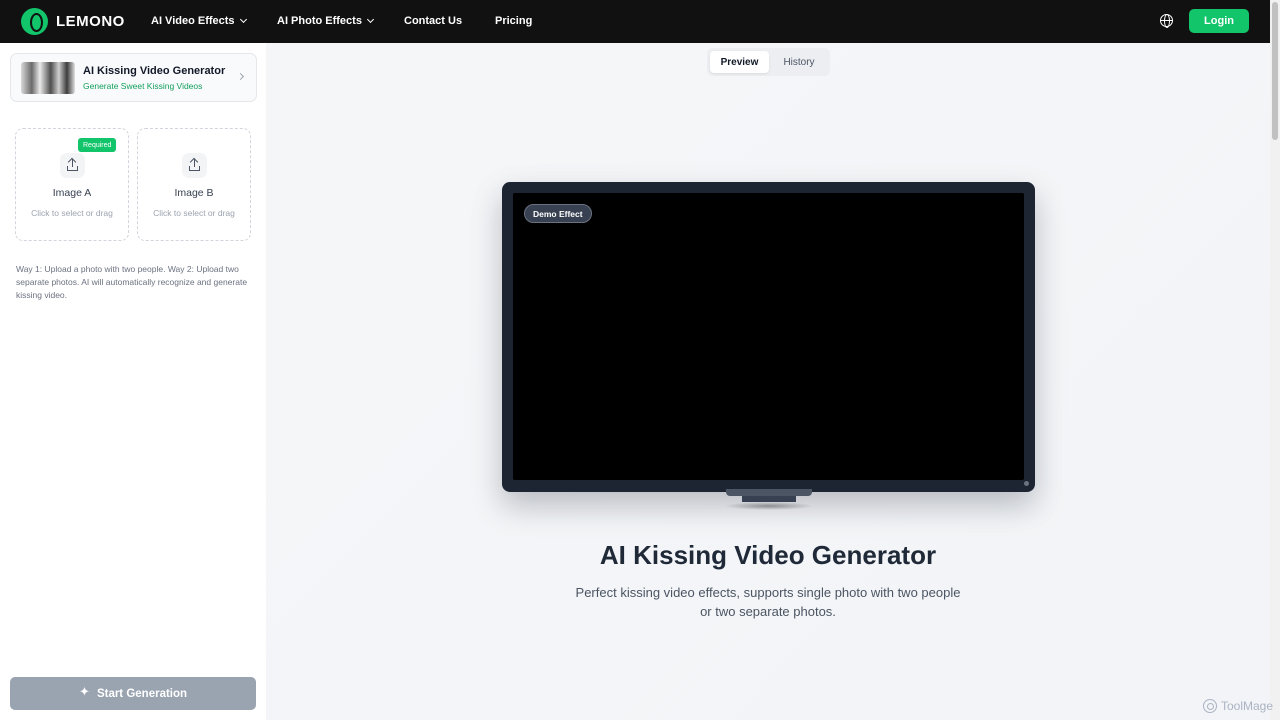 Image resolution: width=1280 pixels, height=720 pixels. I want to click on tool-thumbnail, so click(48, 78).